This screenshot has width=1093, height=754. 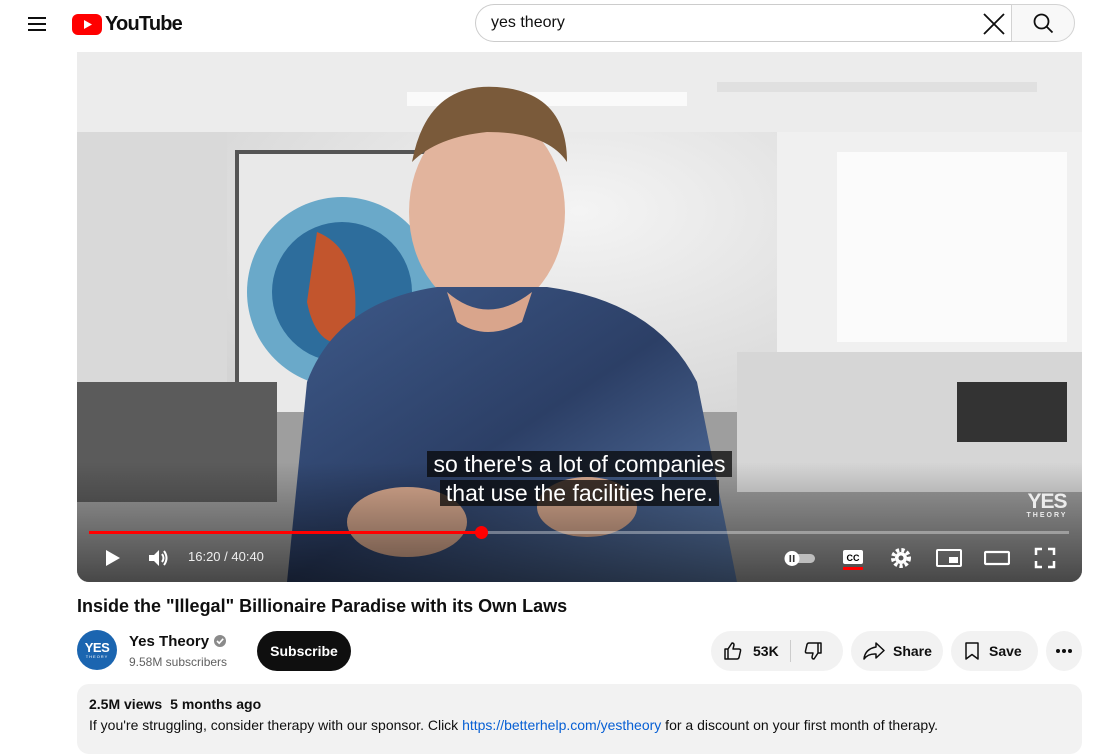 I want to click on bookmark-icon, so click(x=972, y=651).